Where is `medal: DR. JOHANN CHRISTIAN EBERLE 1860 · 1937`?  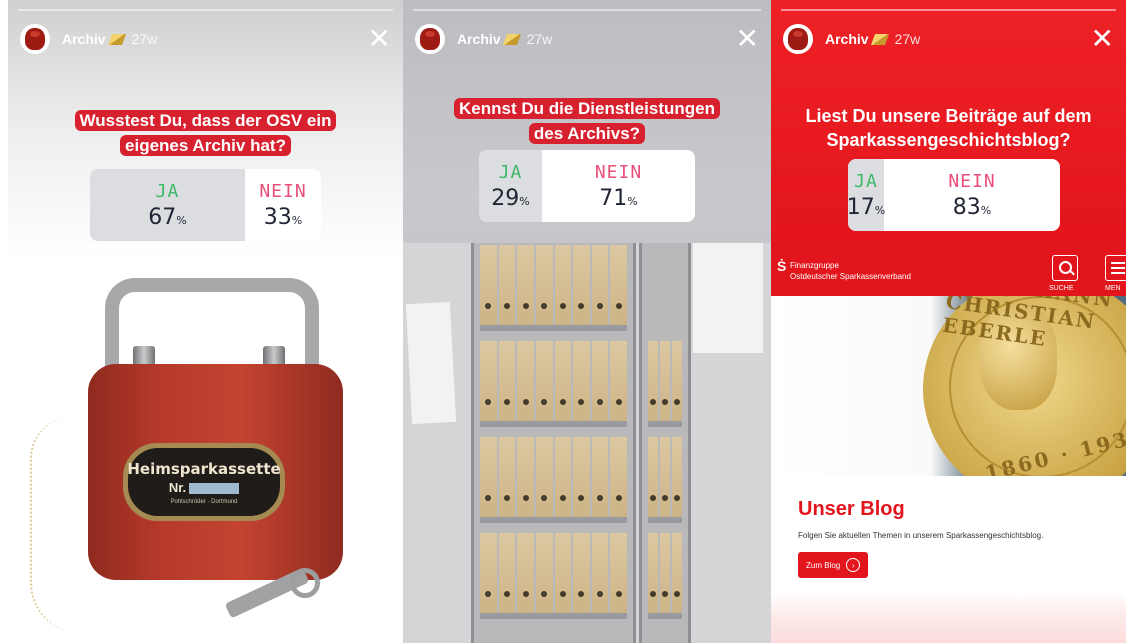 medal: DR. JOHANN CHRISTIAN EBERLE 1860 · 1937 is located at coordinates (1024, 386).